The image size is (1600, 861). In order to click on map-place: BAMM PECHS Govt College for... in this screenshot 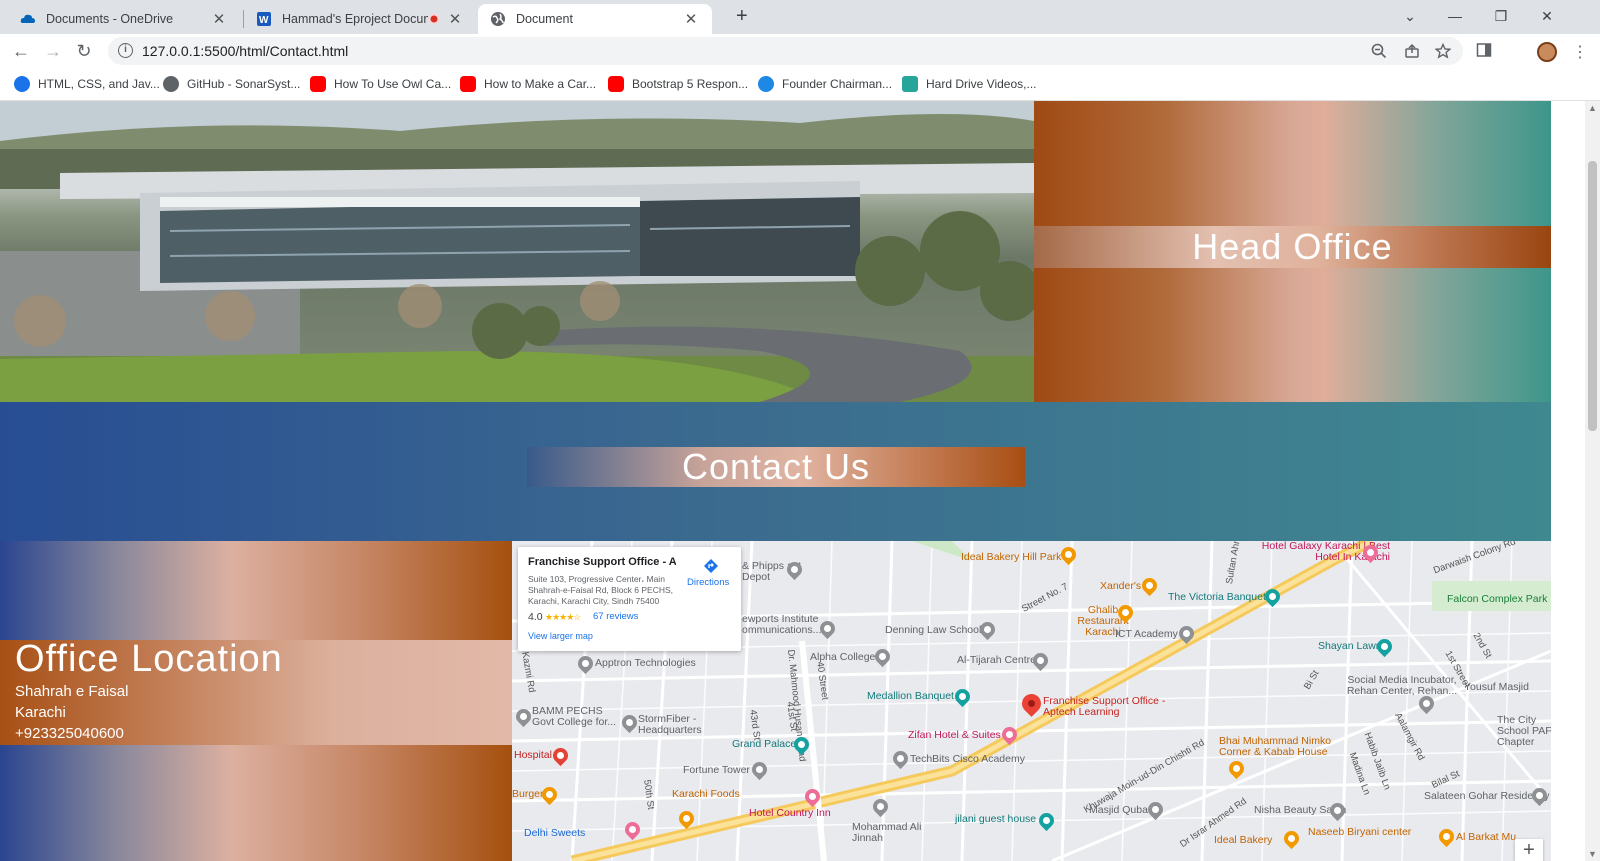, I will do `click(577, 717)`.